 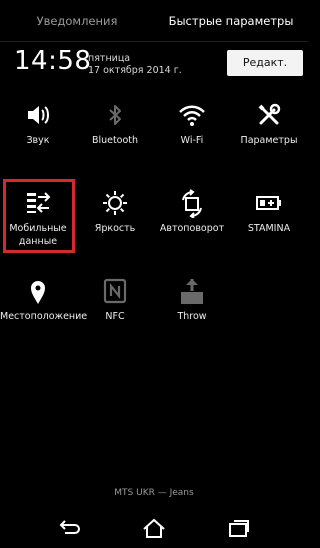 What do you see at coordinates (192, 228) in the screenshot?
I see `tile-label: Автоповорот` at bounding box center [192, 228].